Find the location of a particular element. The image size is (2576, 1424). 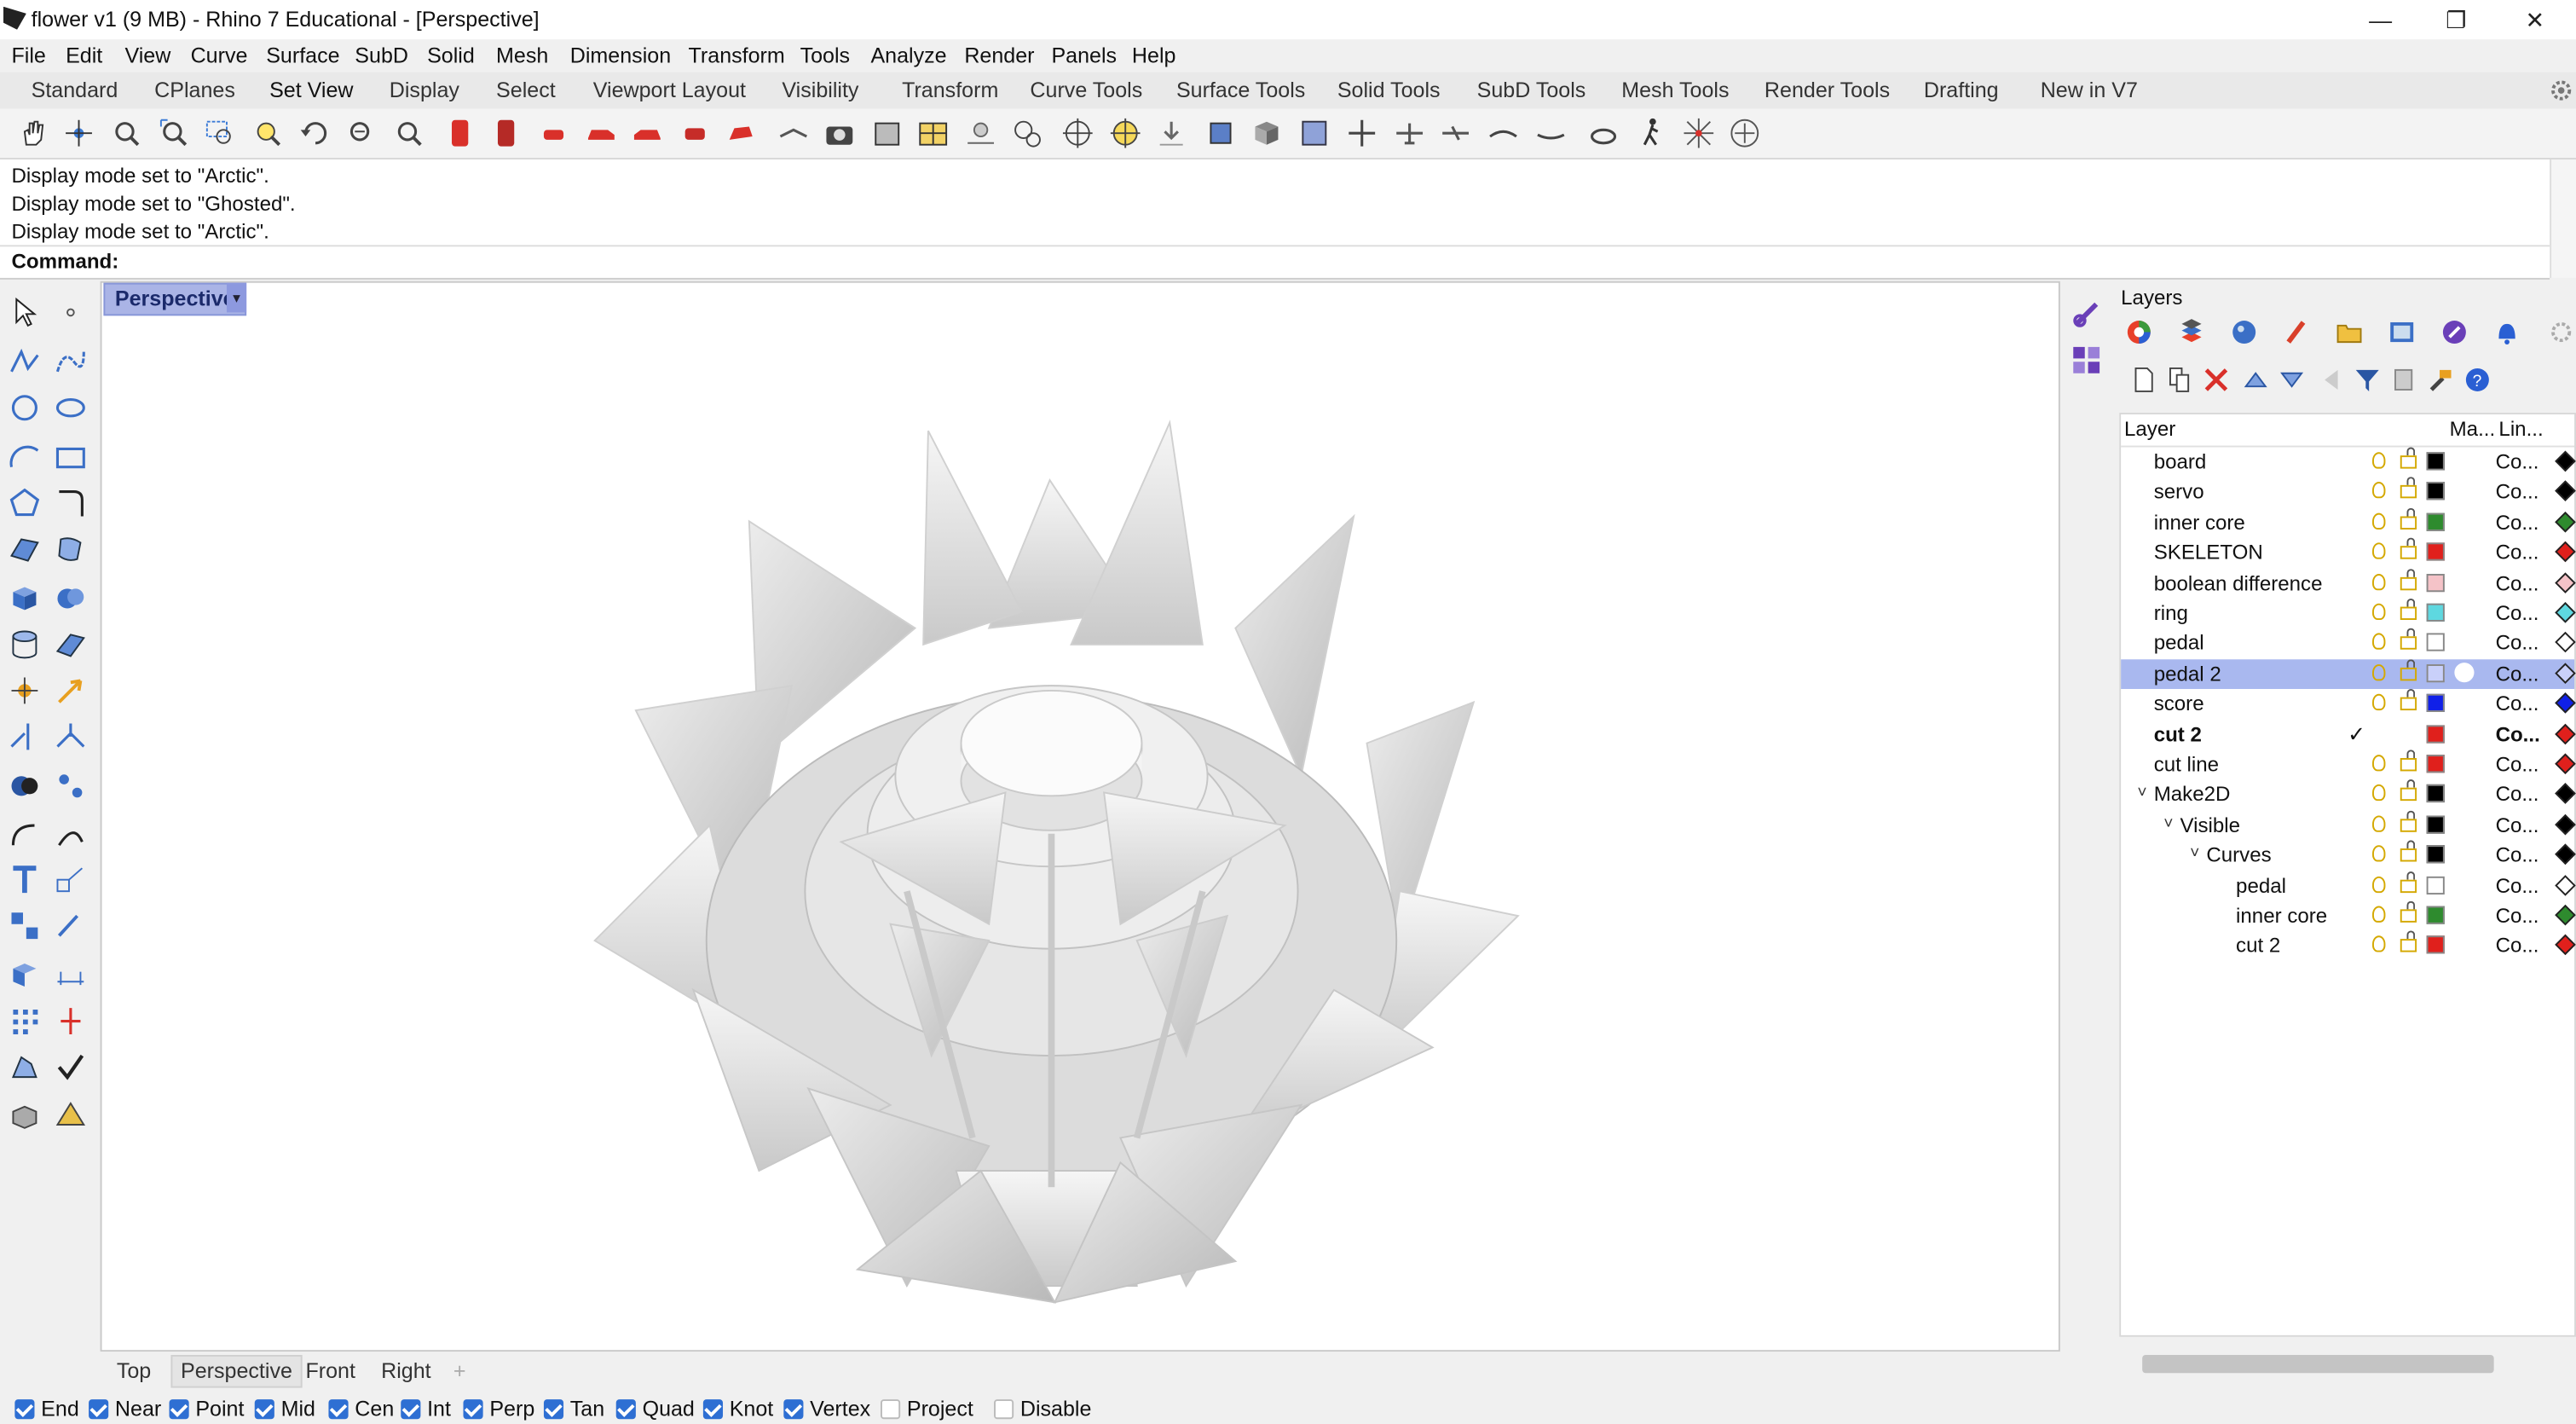

block-icon is located at coordinates (25, 975).